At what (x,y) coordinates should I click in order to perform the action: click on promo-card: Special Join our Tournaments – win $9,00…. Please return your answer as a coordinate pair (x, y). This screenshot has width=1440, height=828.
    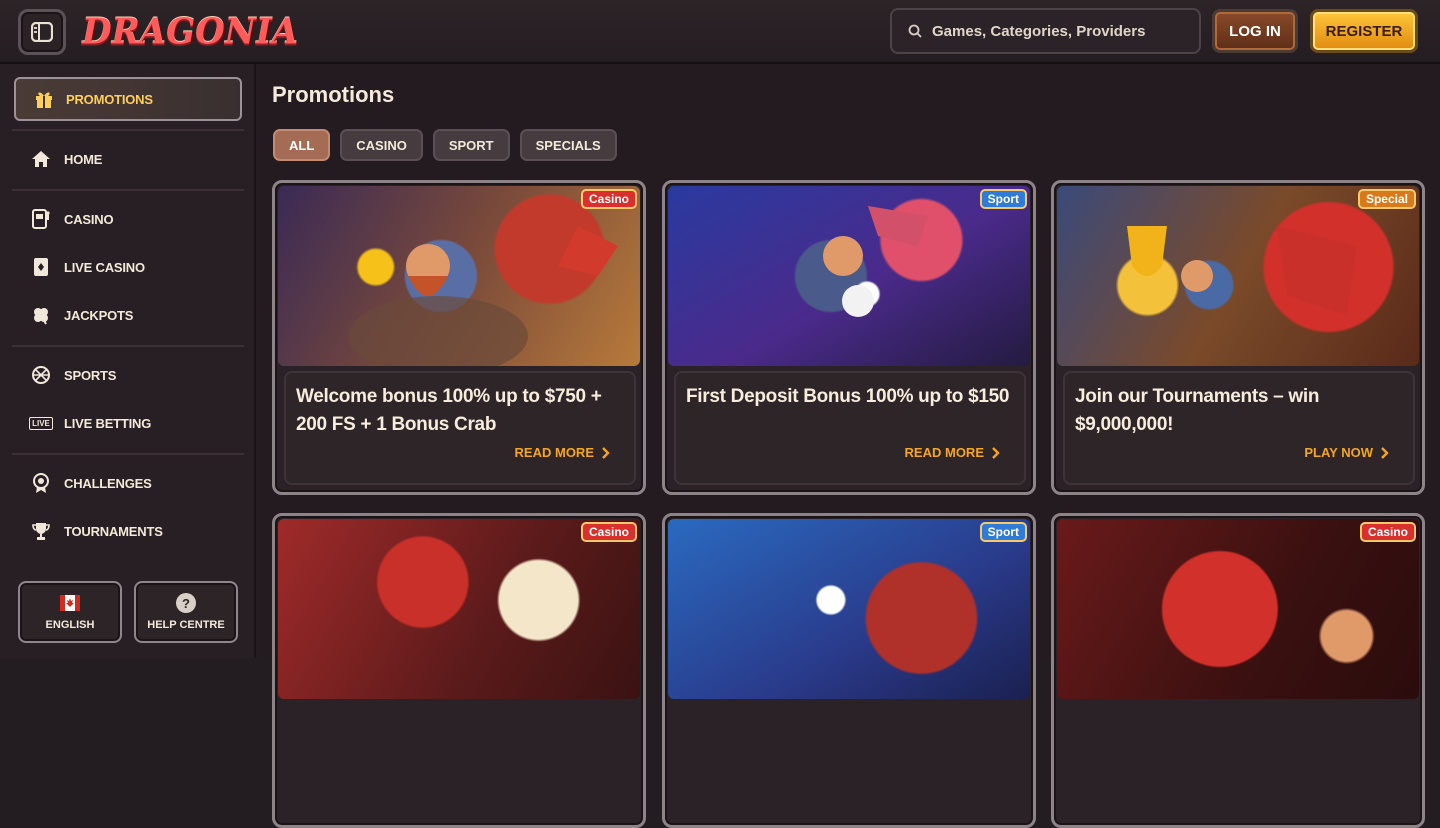
    Looking at the image, I should click on (1238, 337).